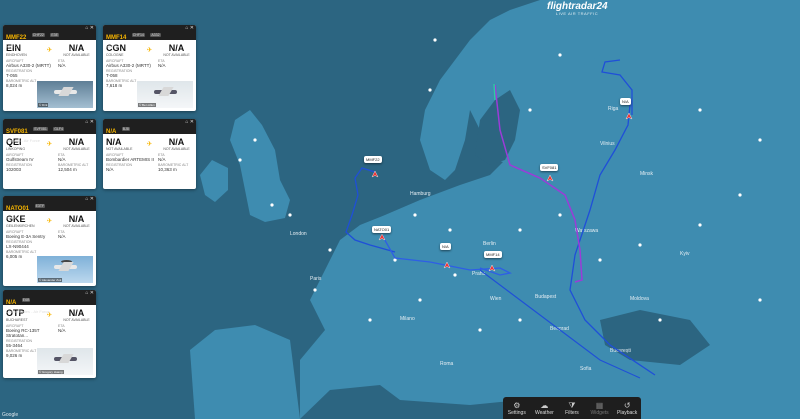 This screenshot has width=800, height=419. I want to click on operator: Sweden - Air Force, so click(23, 140).